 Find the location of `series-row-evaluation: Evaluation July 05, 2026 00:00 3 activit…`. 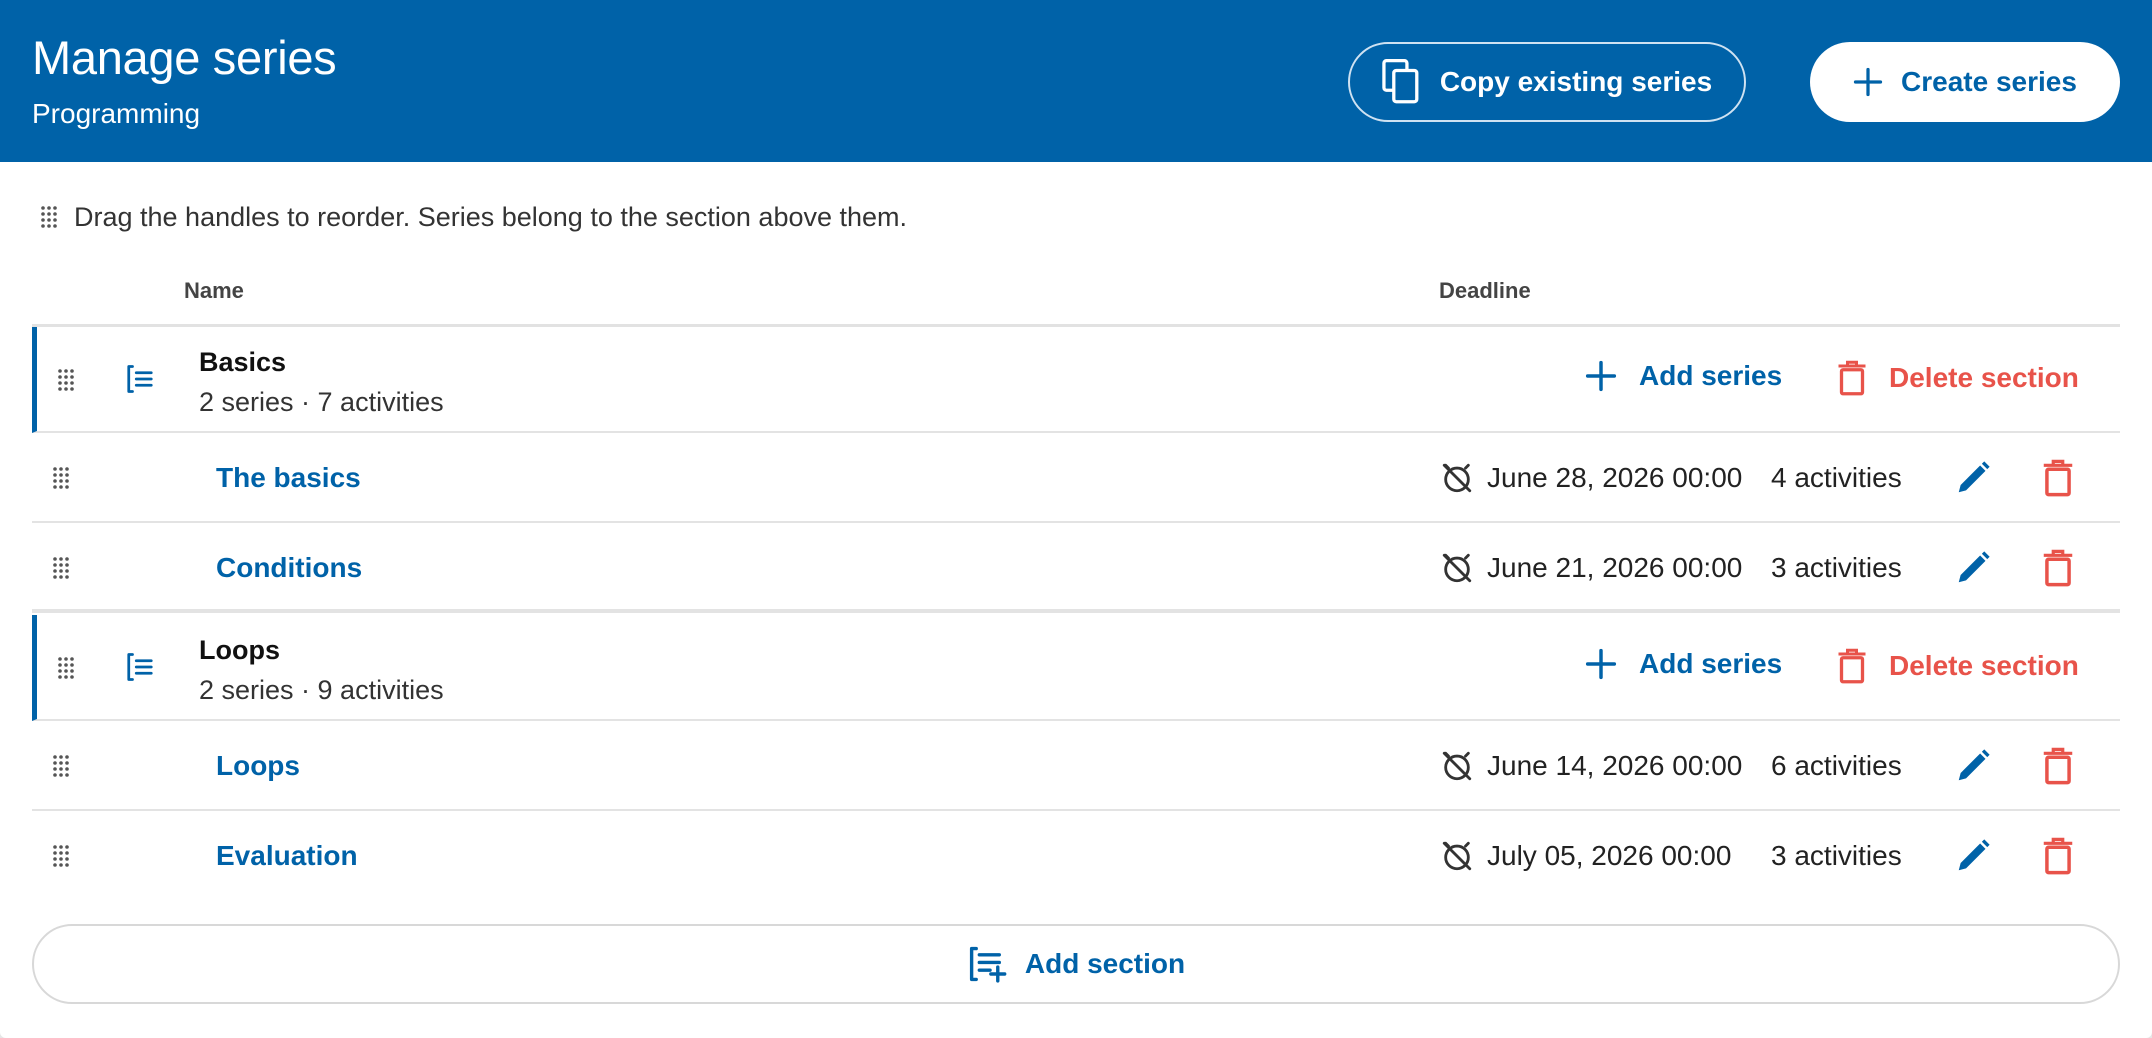

series-row-evaluation: Evaluation July 05, 2026 00:00 3 activit… is located at coordinates (1076, 856).